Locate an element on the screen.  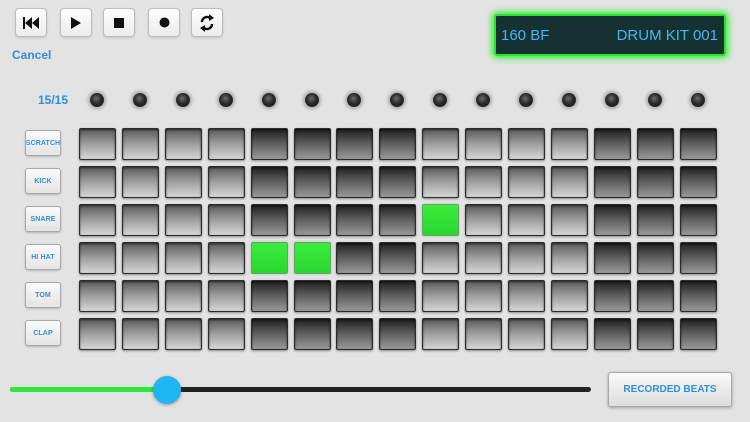
stop-button is located at coordinates (119, 22).